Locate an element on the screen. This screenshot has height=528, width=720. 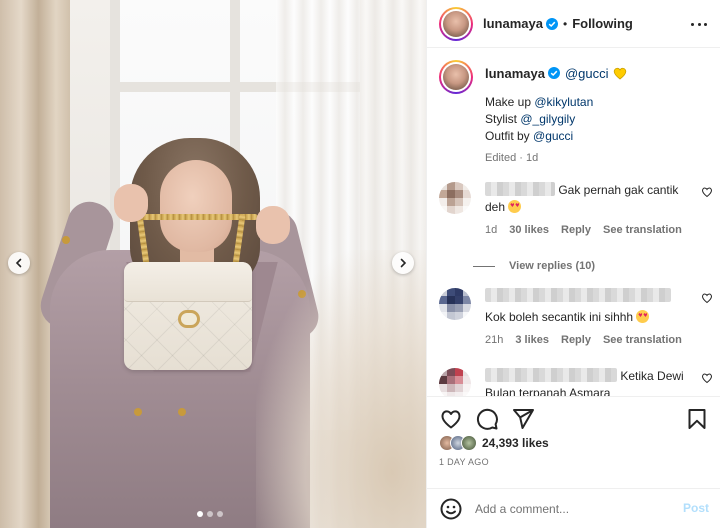
caption-time: 1d is located at coordinates (532, 158).